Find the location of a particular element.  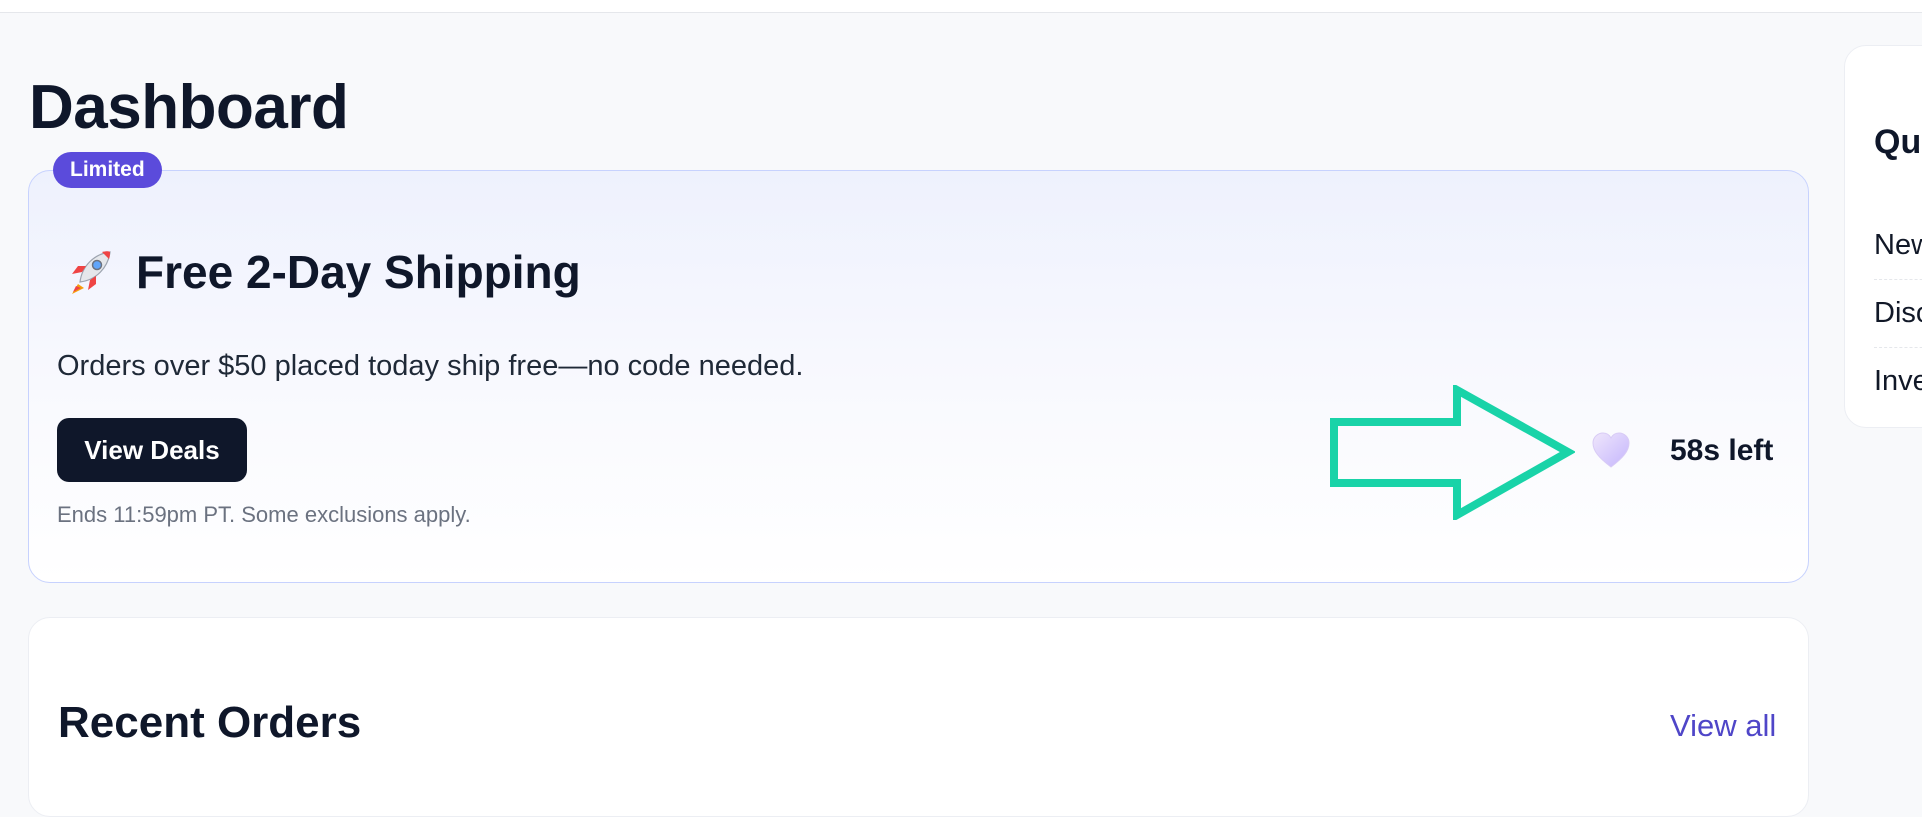

promo-title: Free 2-Day Shipping is located at coordinates (358, 272).